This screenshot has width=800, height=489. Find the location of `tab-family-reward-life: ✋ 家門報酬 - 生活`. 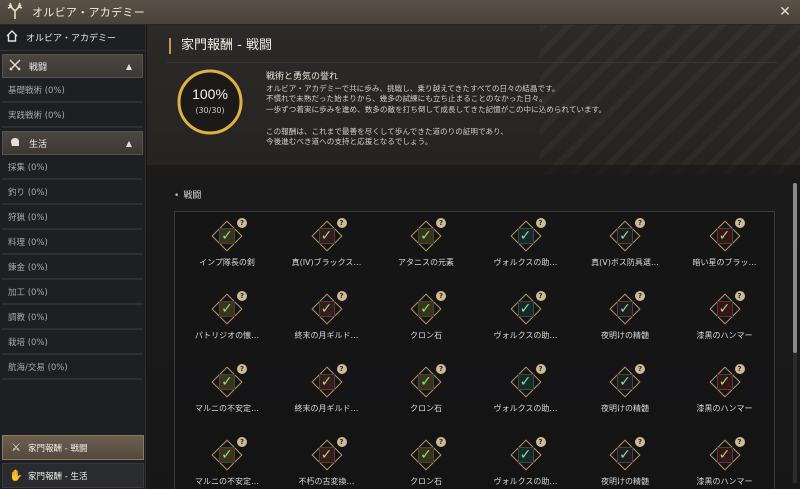

tab-family-reward-life: ✋ 家門報酬 - 生活 is located at coordinates (73, 475).